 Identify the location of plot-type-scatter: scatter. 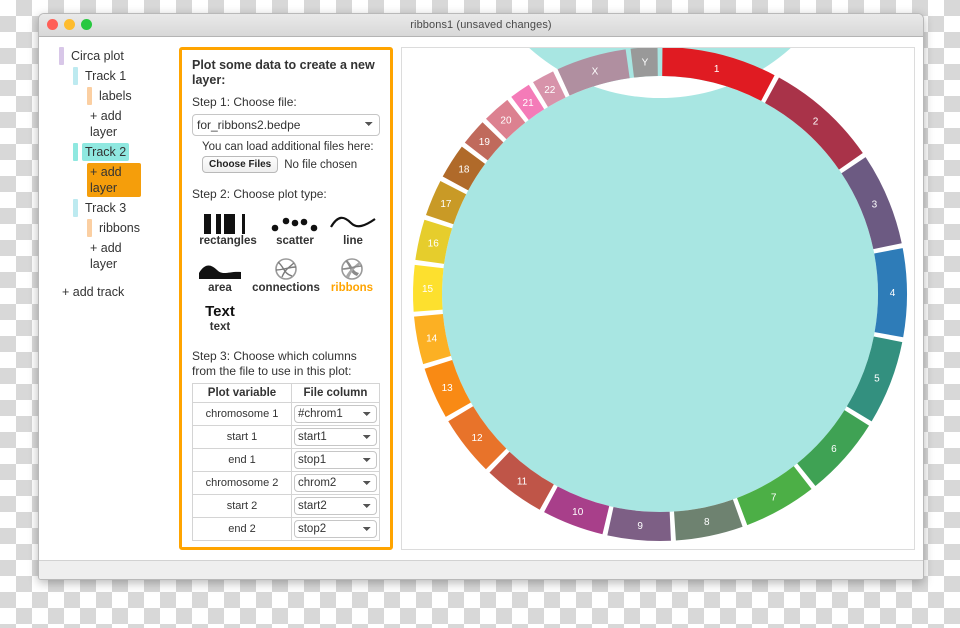
(295, 227).